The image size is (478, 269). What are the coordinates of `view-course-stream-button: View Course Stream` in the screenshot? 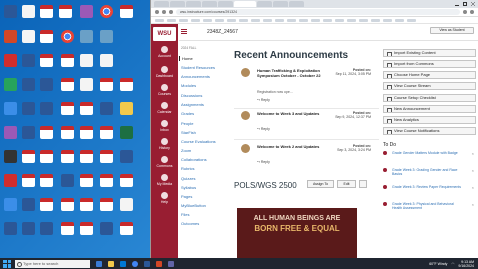 It's located at (429, 86).